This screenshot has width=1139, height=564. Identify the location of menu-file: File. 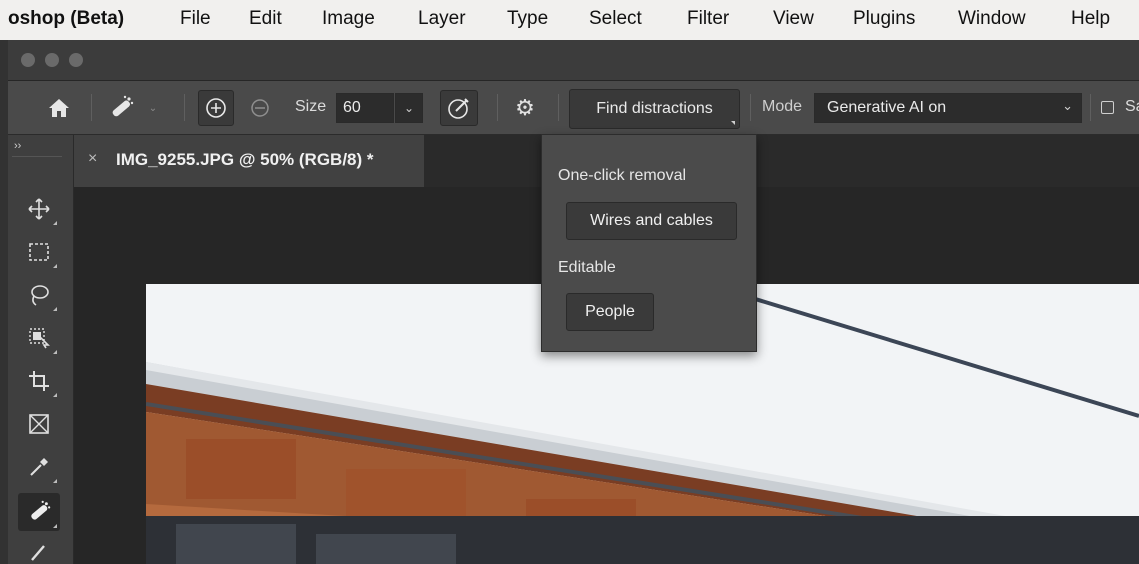
(195, 19).